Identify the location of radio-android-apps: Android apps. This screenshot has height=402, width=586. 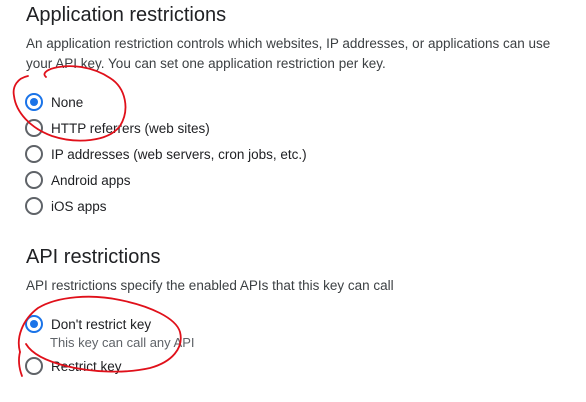
(78, 180).